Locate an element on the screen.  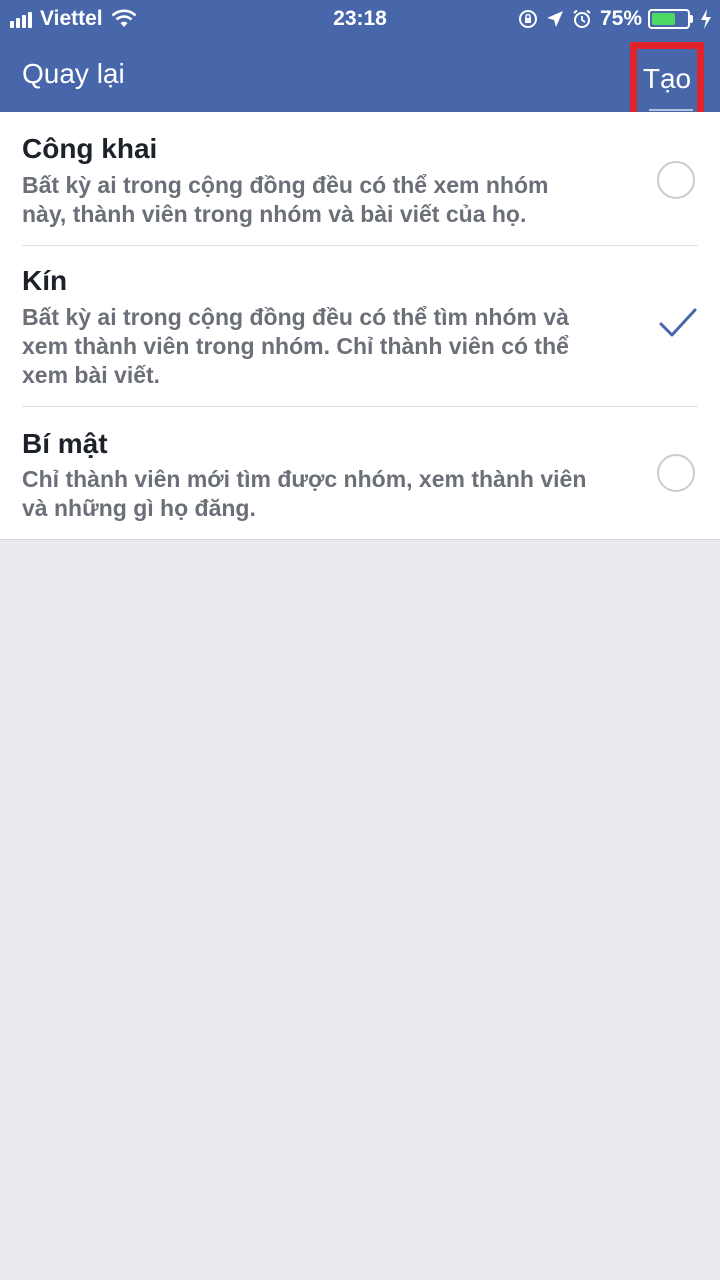
status-bar: Viettel 23:18 75% is located at coordinates (360, 19).